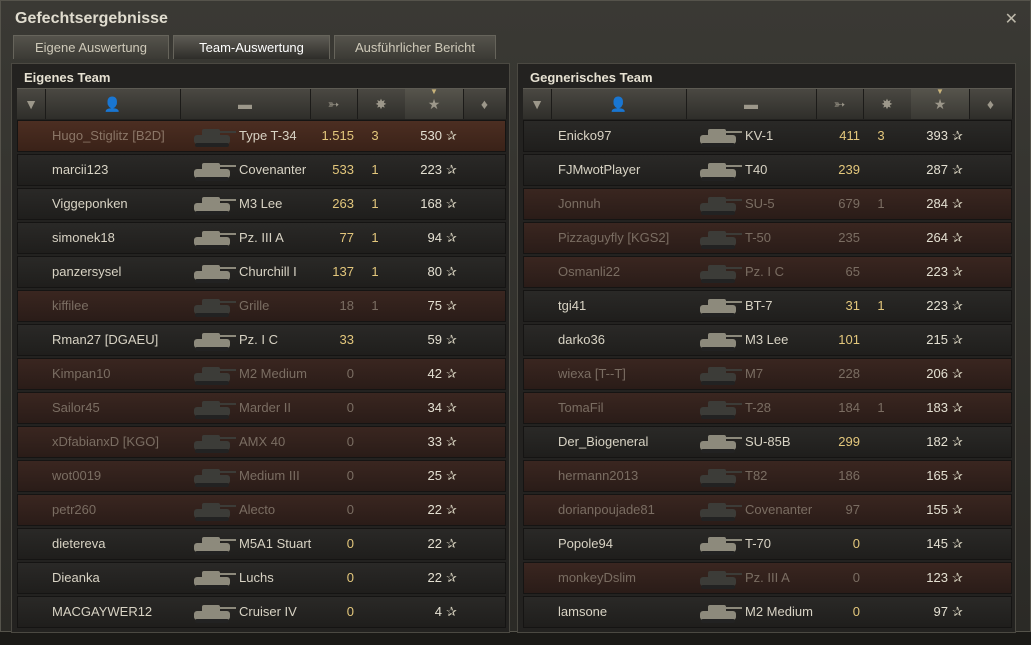 The width and height of the screenshot is (1031, 645). Describe the element at coordinates (767, 204) in the screenshot. I see `table-row: Jonnuh SU-5 679 1 284 ✰` at that location.